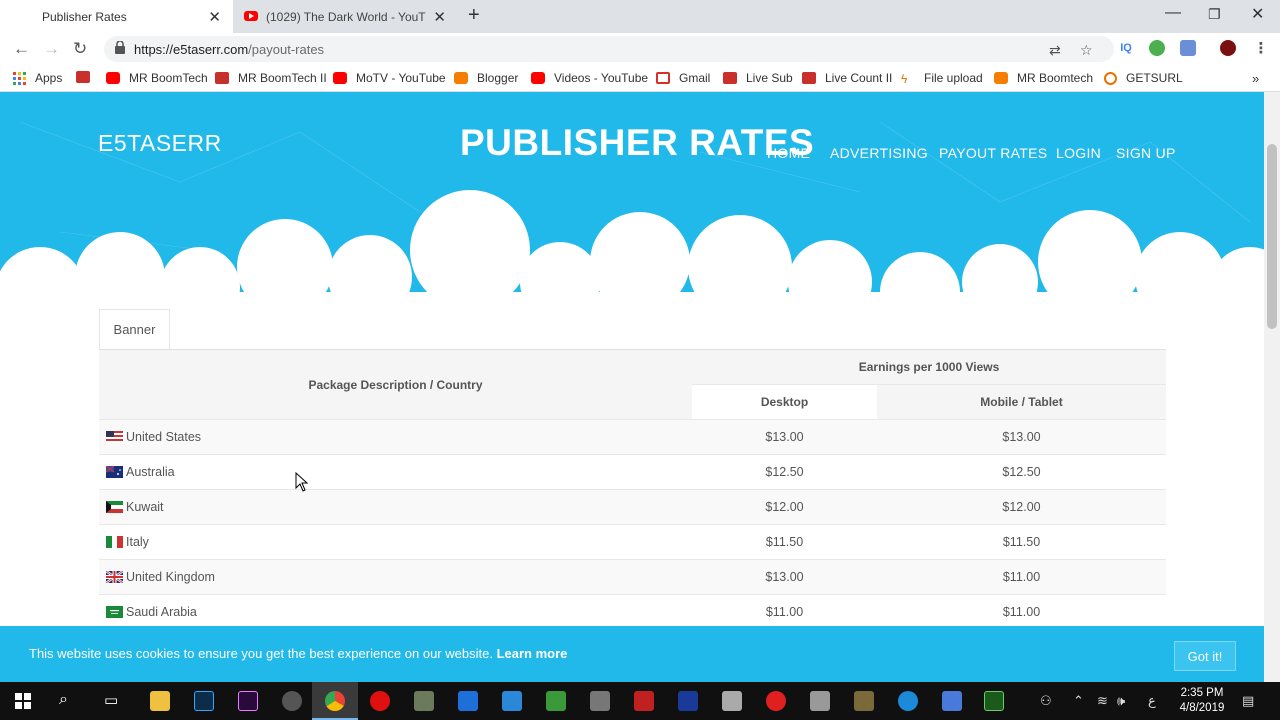 The width and height of the screenshot is (1280, 720). Describe the element at coordinates (1046, 701) in the screenshot. I see `people-icon: ⚇` at that location.